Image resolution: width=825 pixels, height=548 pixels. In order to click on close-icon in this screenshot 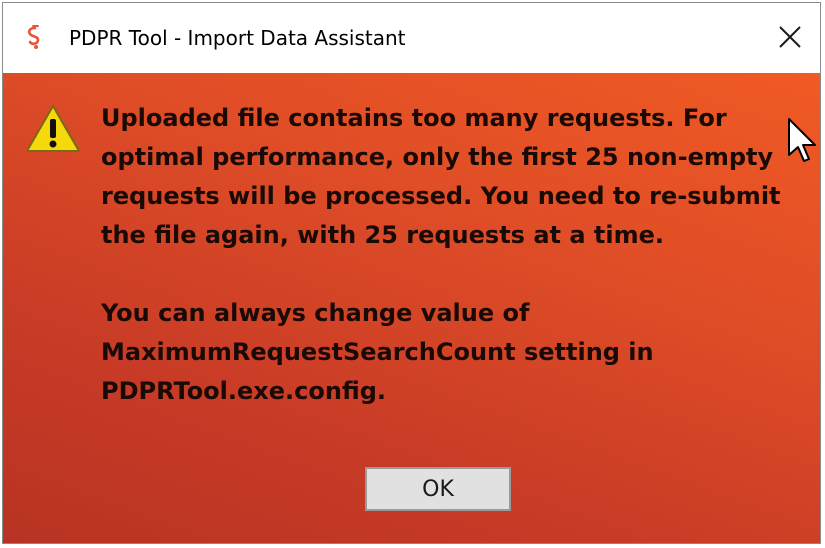, I will do `click(790, 37)`.